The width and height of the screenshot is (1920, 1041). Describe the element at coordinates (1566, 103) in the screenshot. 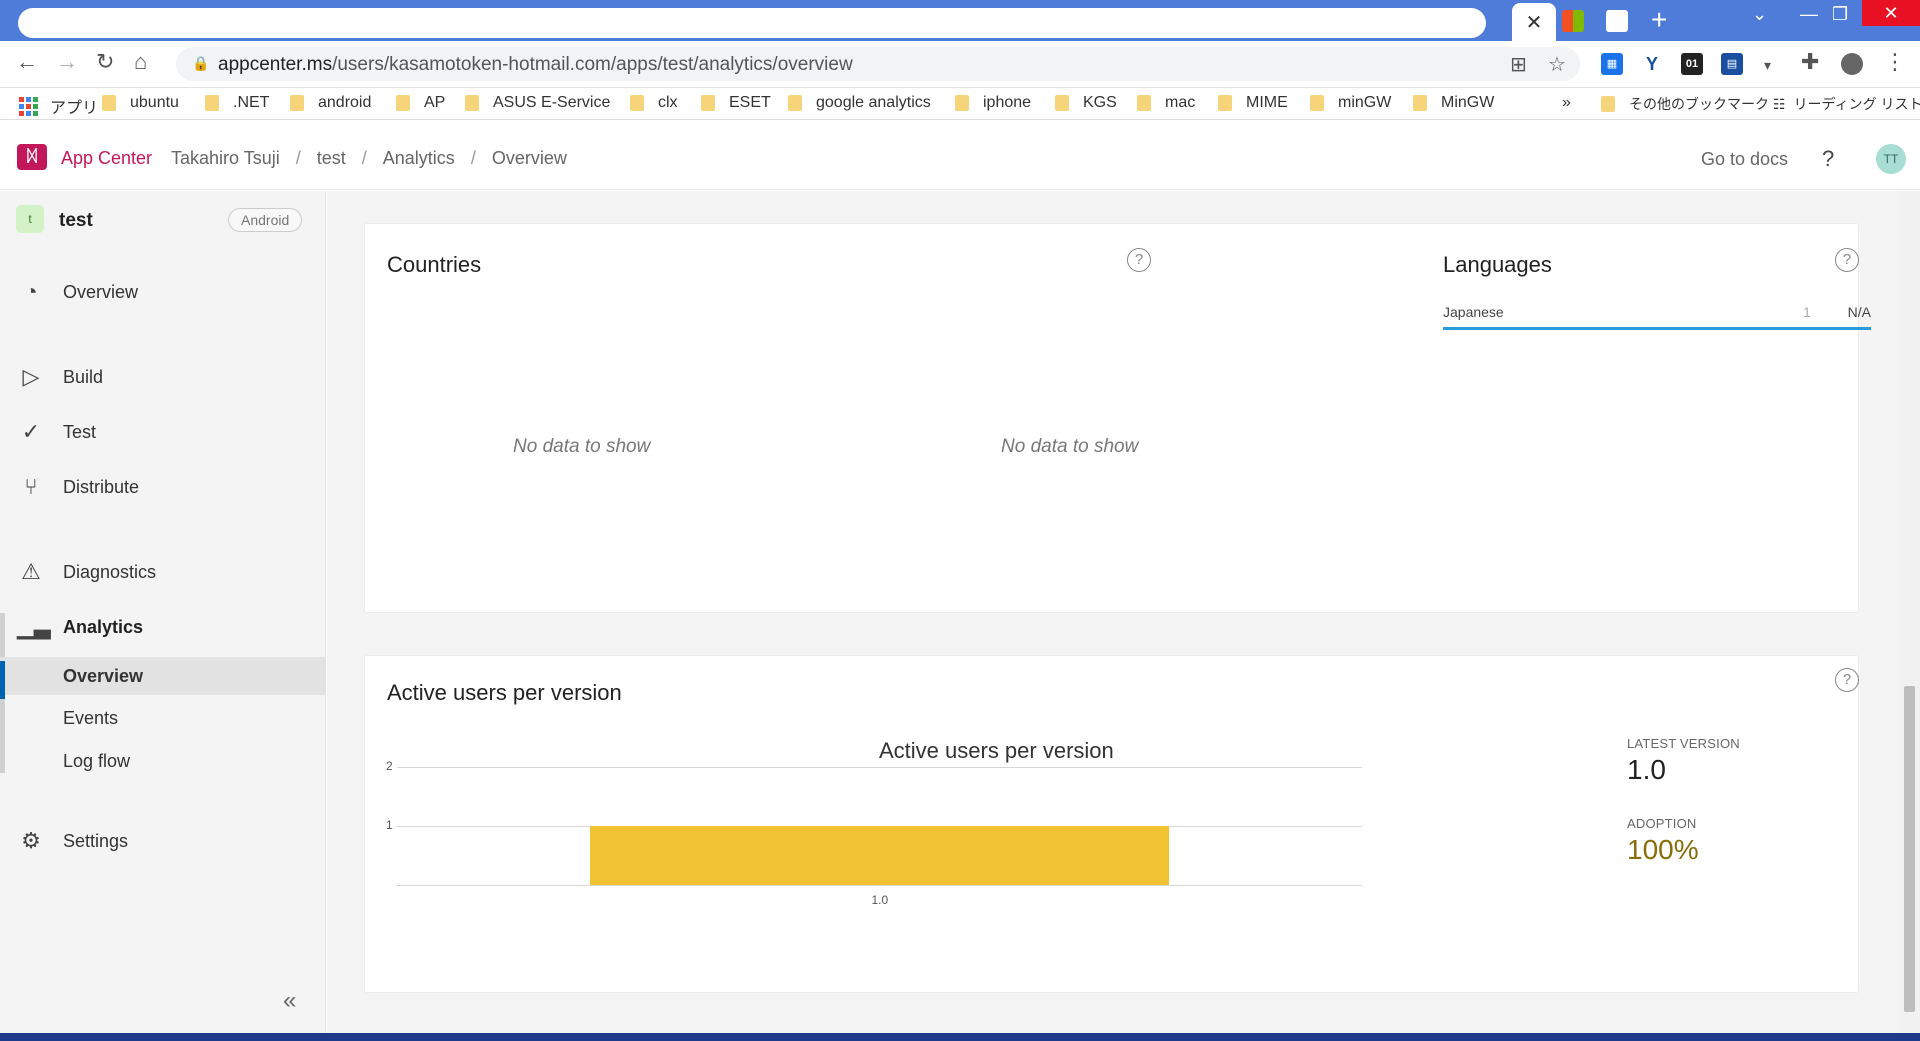

I see `bookmarks-overflow-button: »` at that location.